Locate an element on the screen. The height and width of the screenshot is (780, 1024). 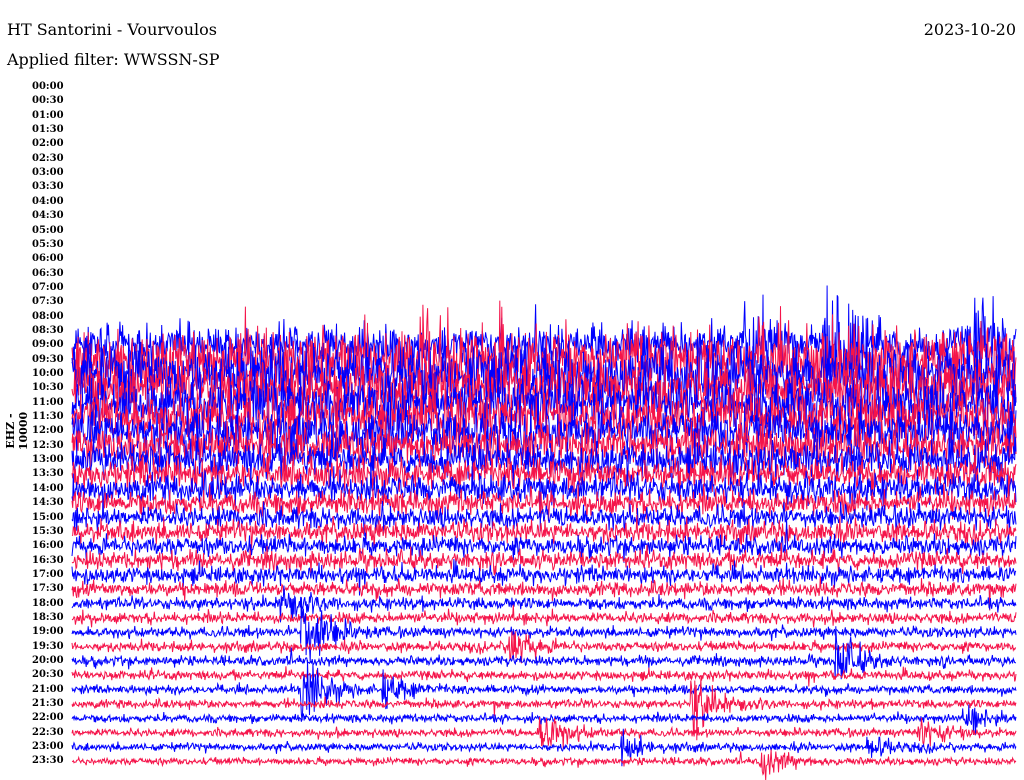
trace-row-2030 is located at coordinates (544, 676).